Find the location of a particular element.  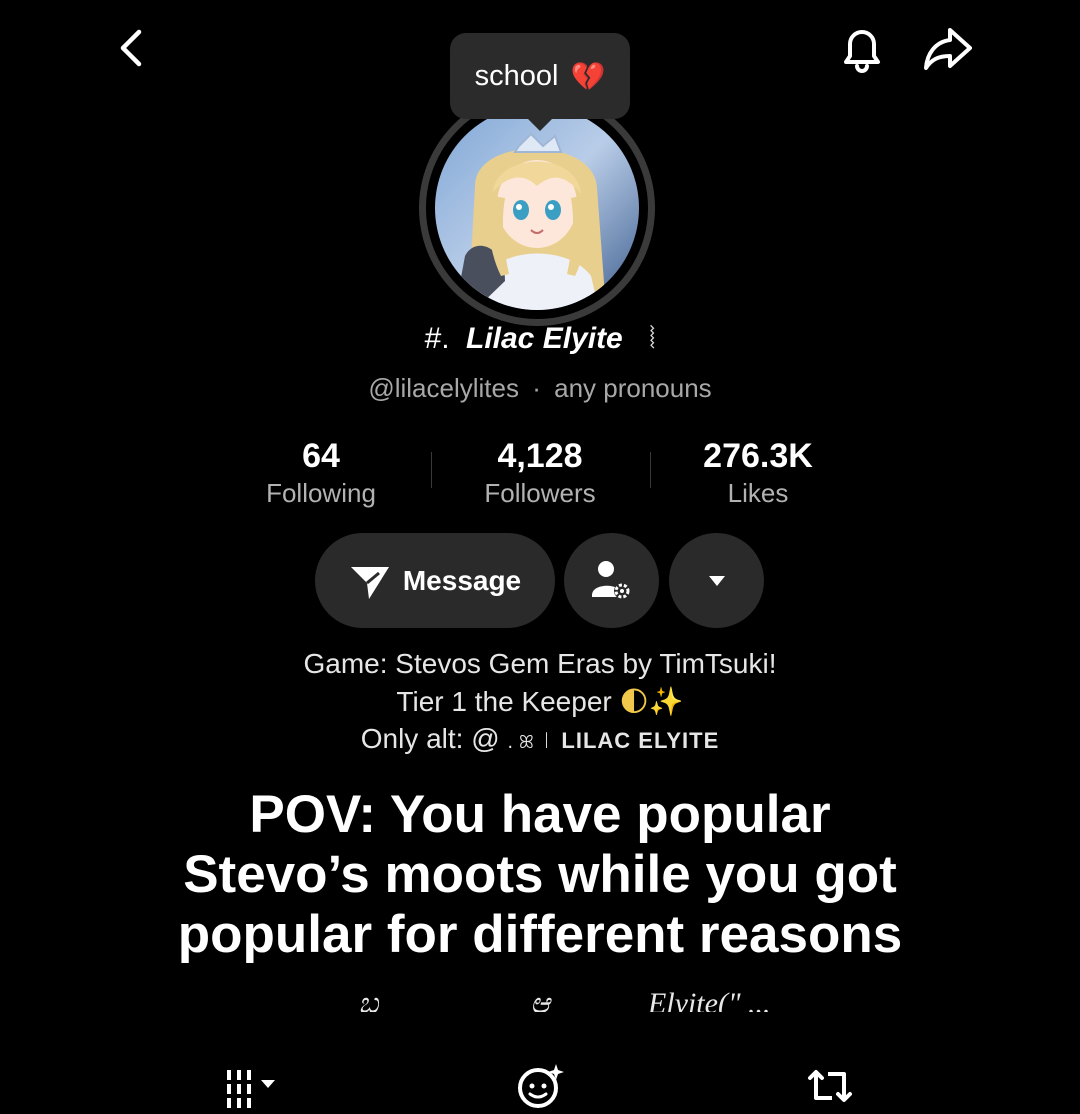

moon-sparkles-emoji: 🌓✨ is located at coordinates (651, 701).